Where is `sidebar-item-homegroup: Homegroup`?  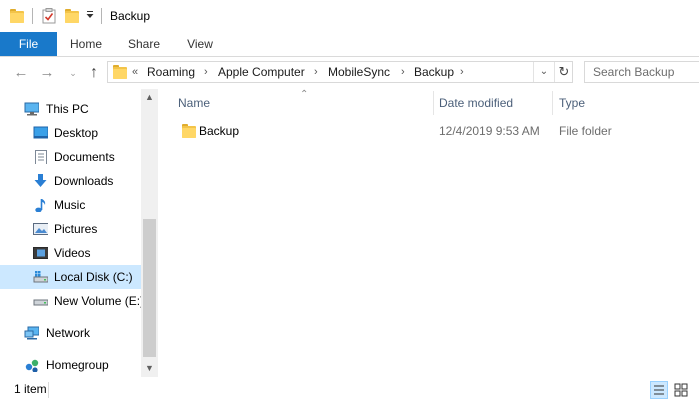 sidebar-item-homegroup: Homegroup is located at coordinates (70, 365).